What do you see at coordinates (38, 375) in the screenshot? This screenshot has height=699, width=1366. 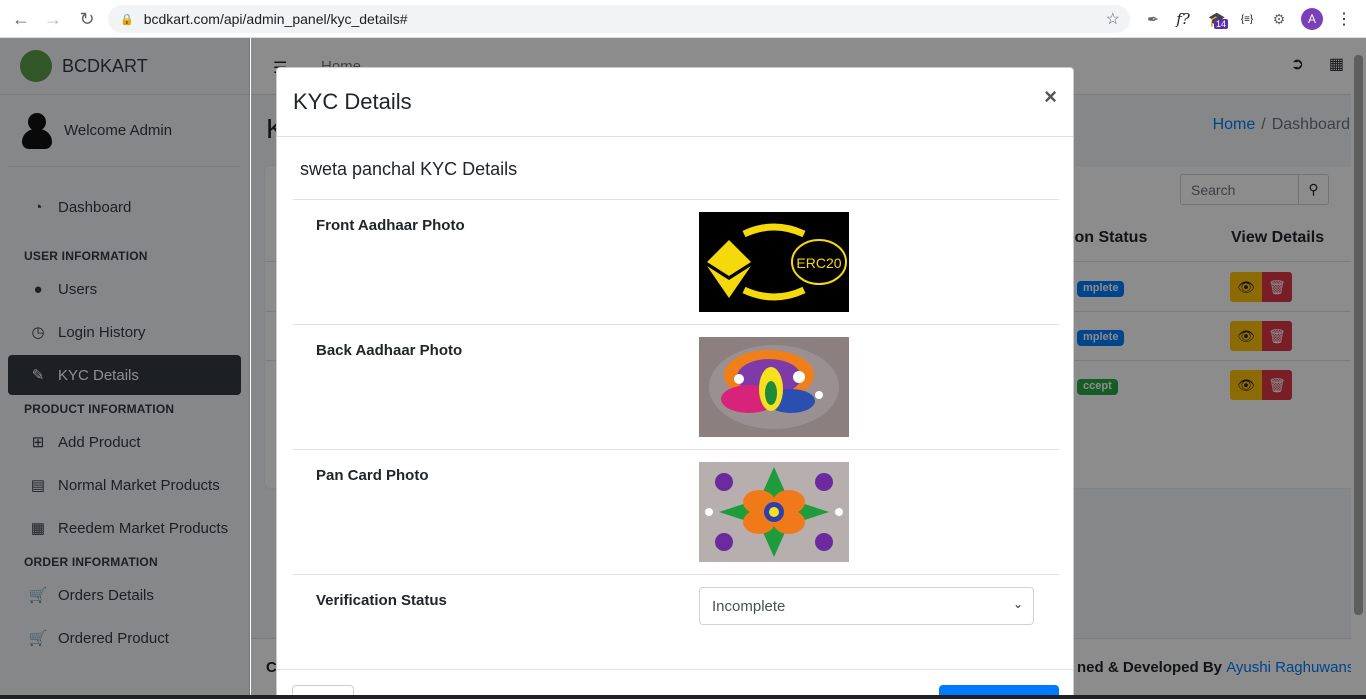 I see `file-signature-icon: ✎` at bounding box center [38, 375].